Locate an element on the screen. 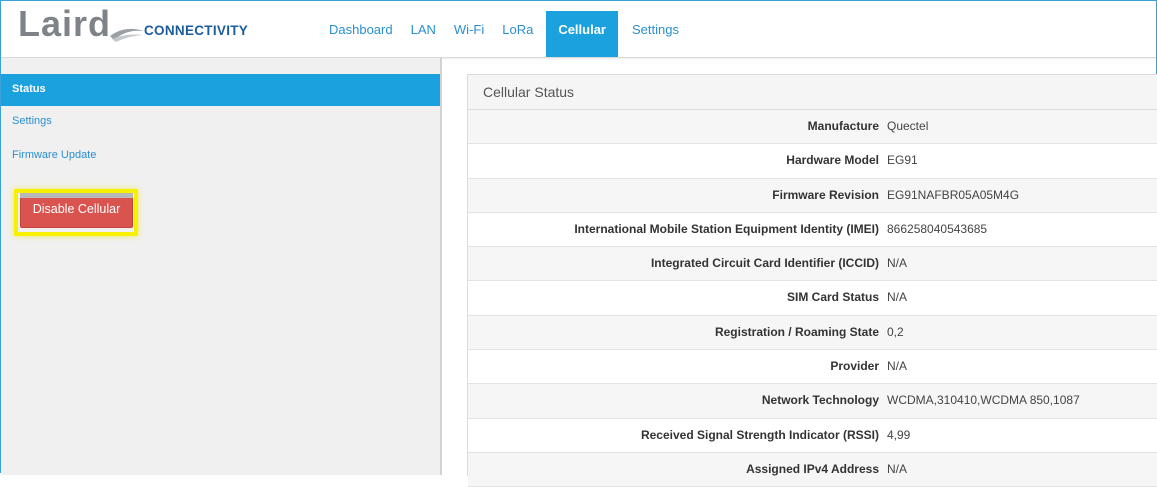  table-row: Hardware Model EG91 is located at coordinates (812, 161).